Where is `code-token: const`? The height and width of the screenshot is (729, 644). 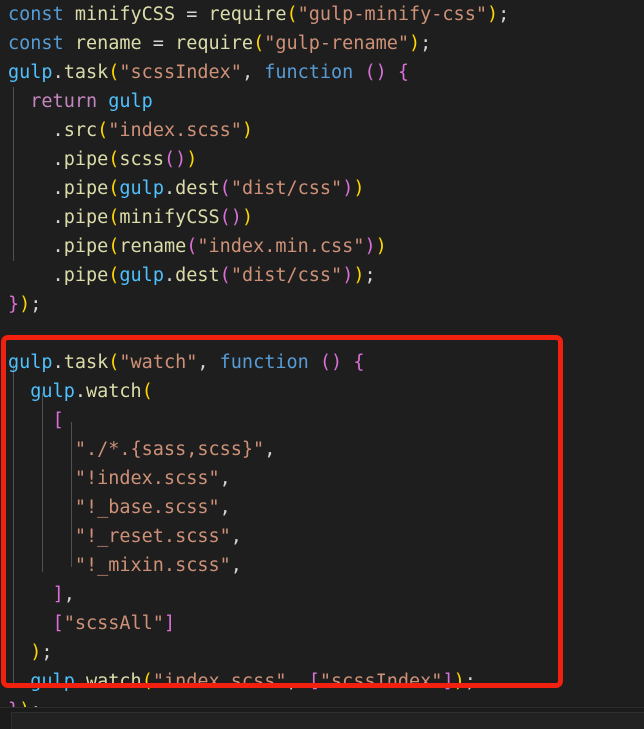 code-token: const is located at coordinates (36, 43).